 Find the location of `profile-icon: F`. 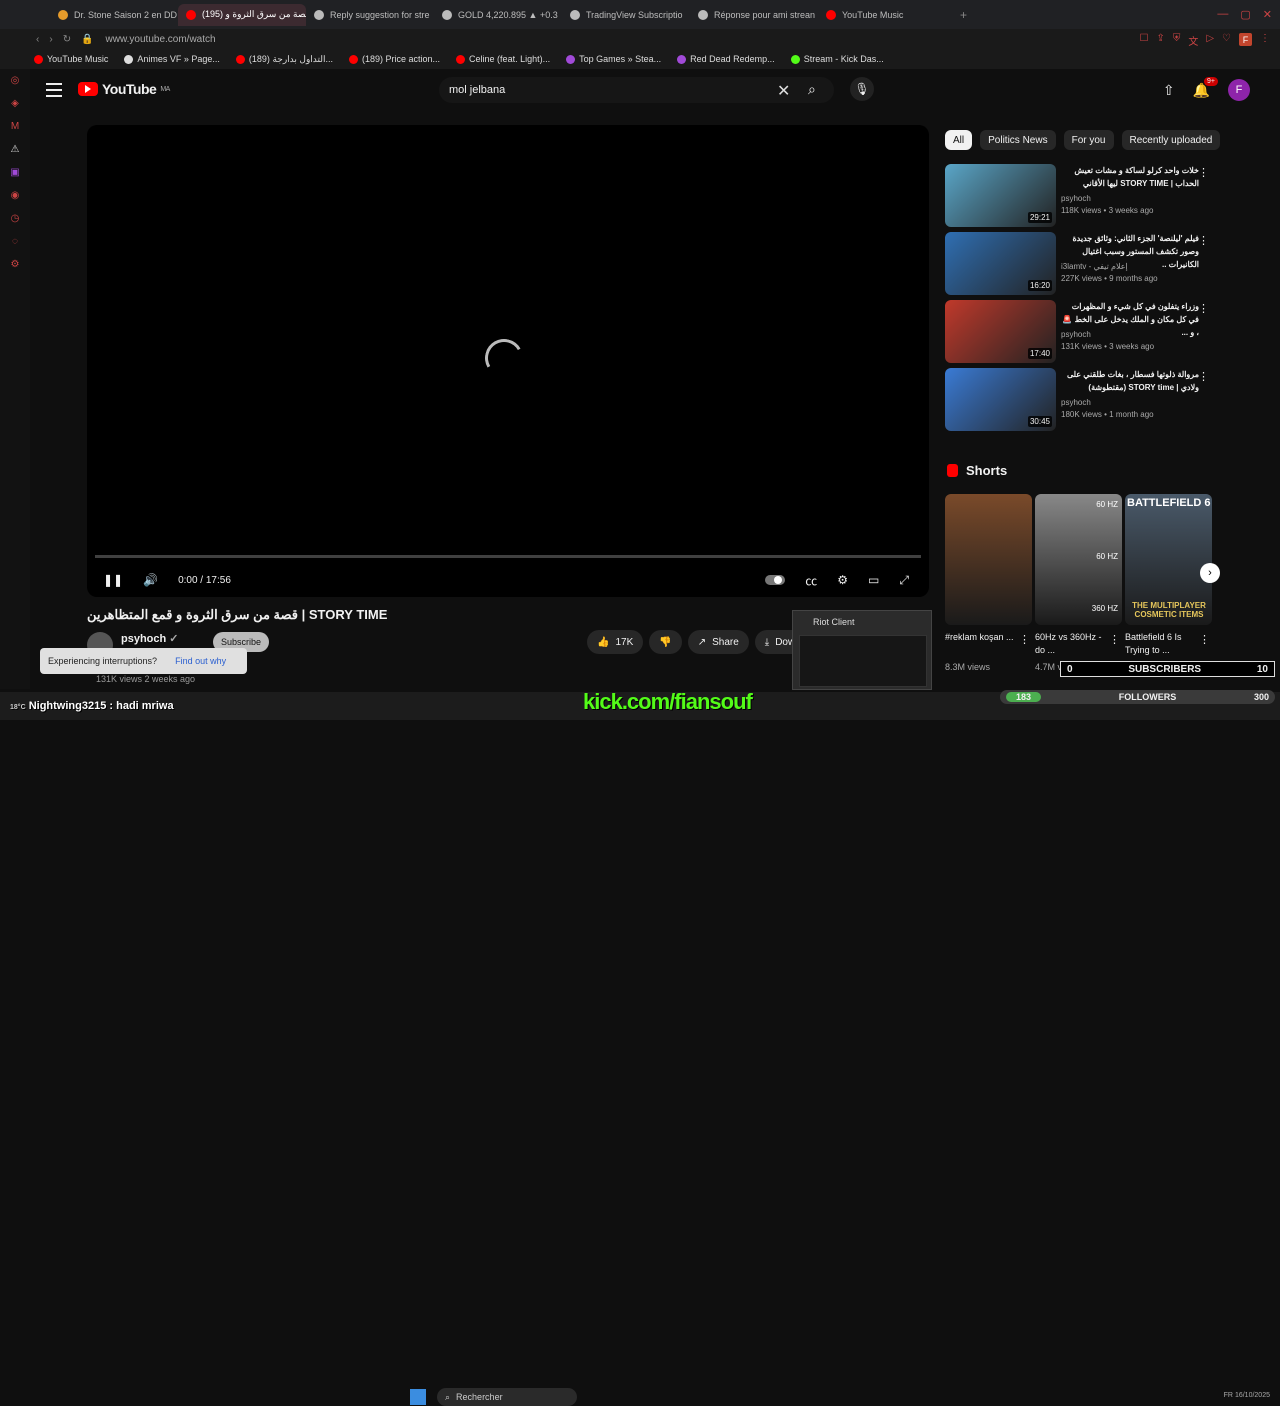

profile-icon: F is located at coordinates (1245, 39).